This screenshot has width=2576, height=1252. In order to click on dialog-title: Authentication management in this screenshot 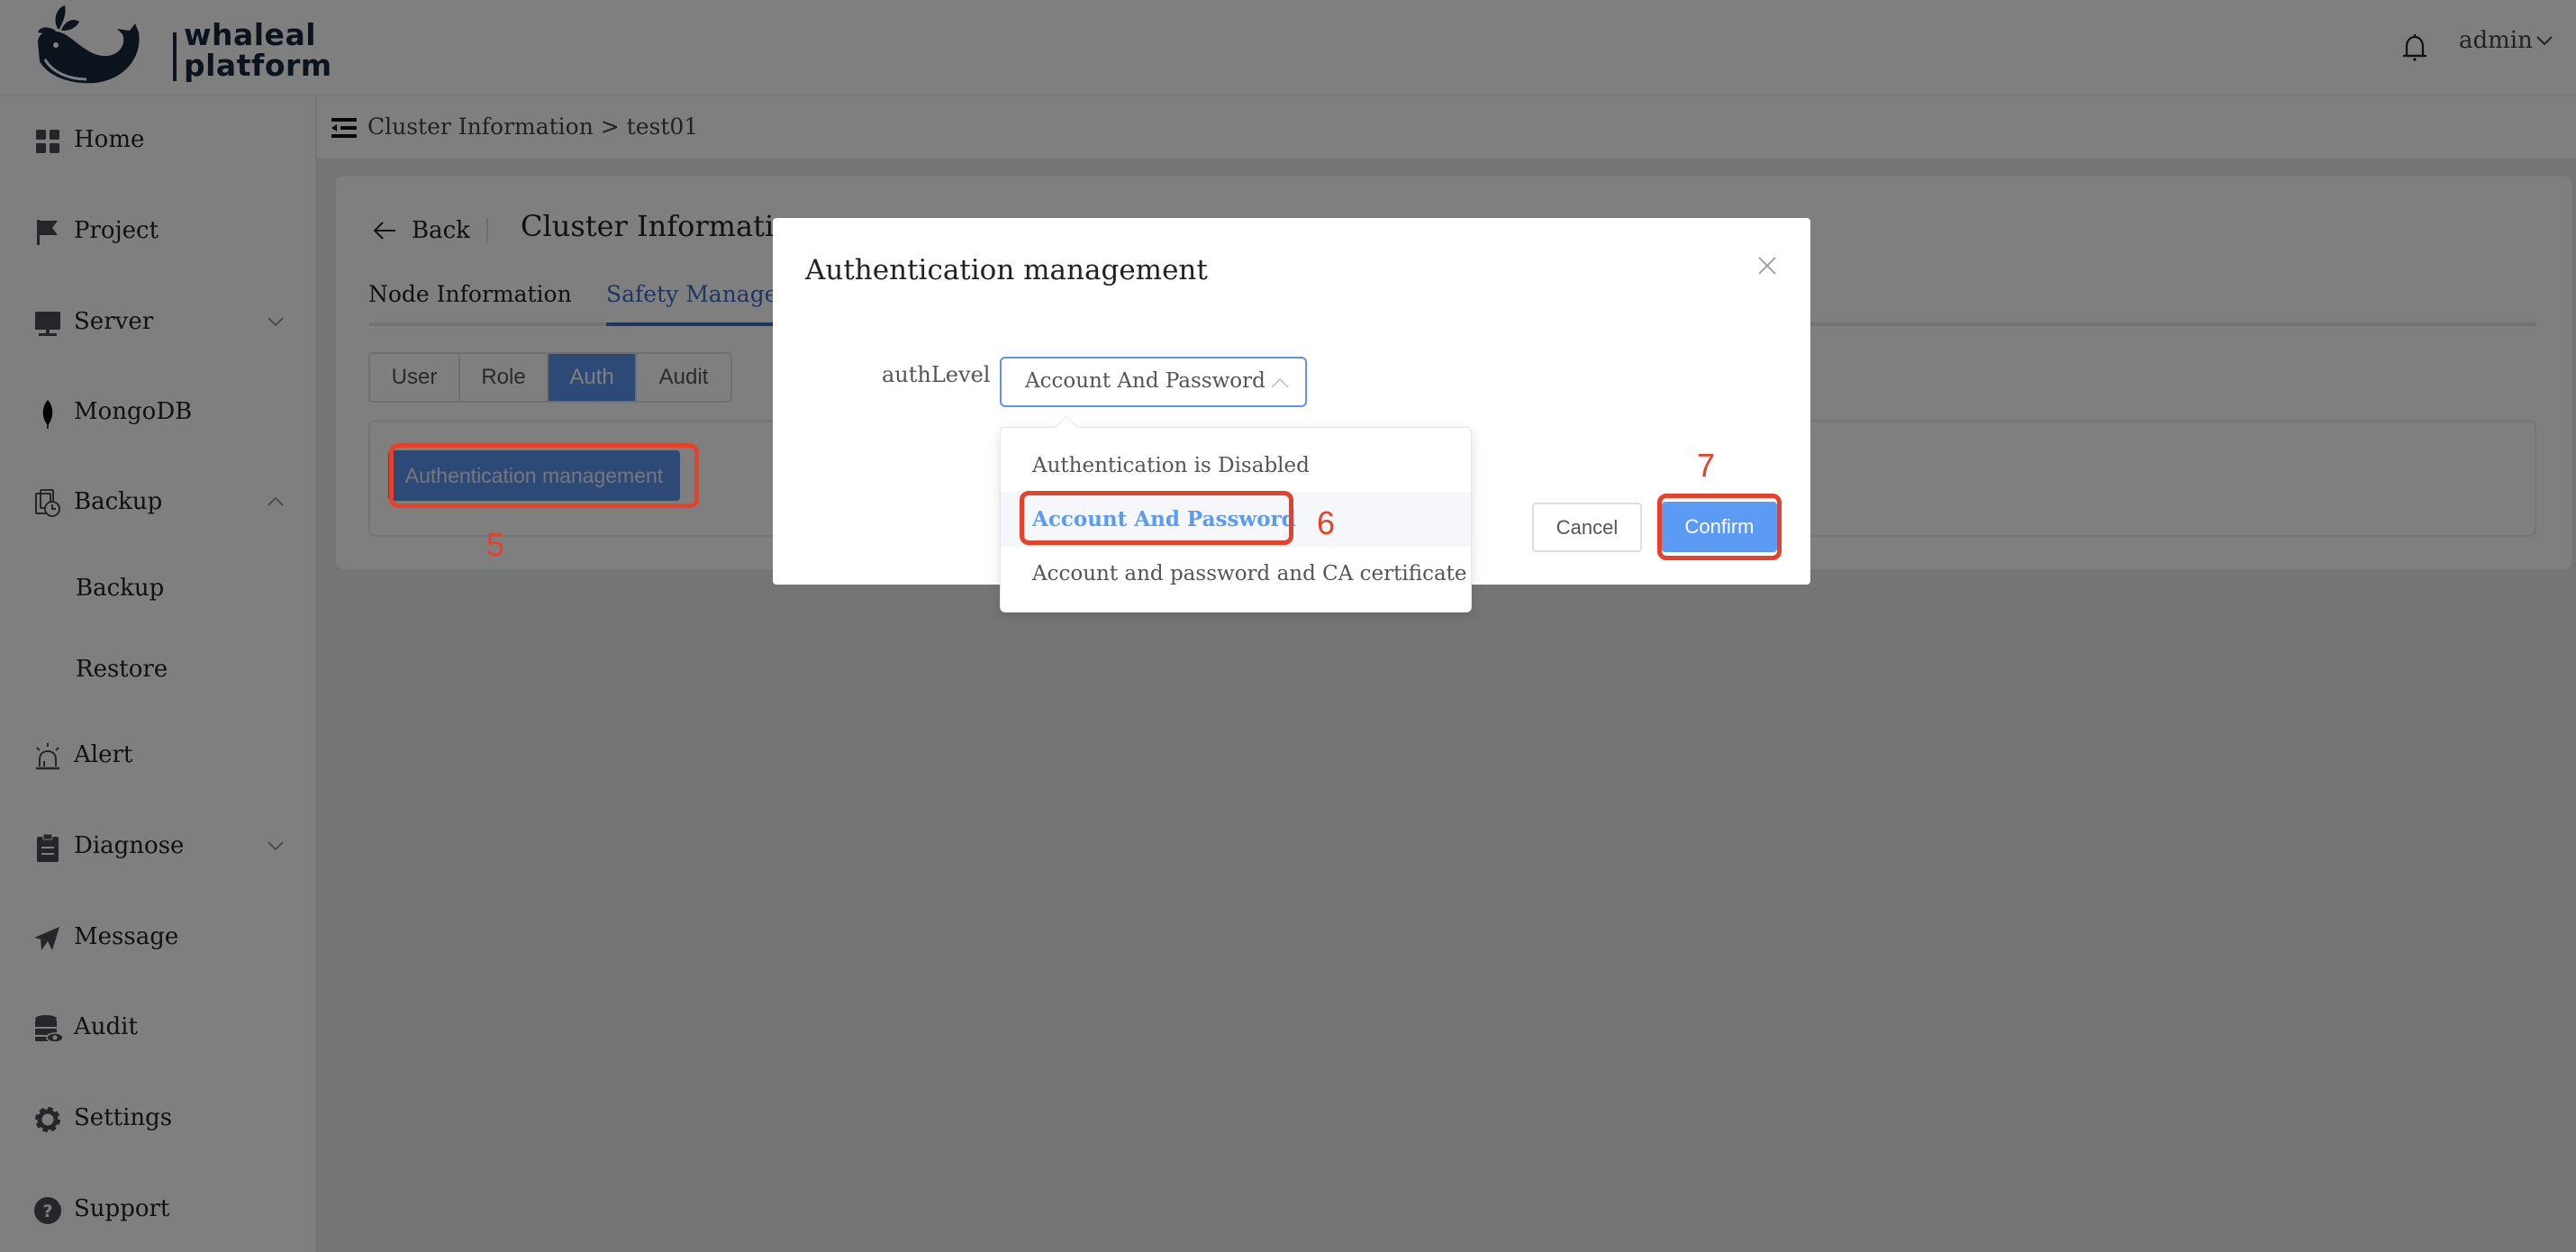, I will do `click(1006, 270)`.